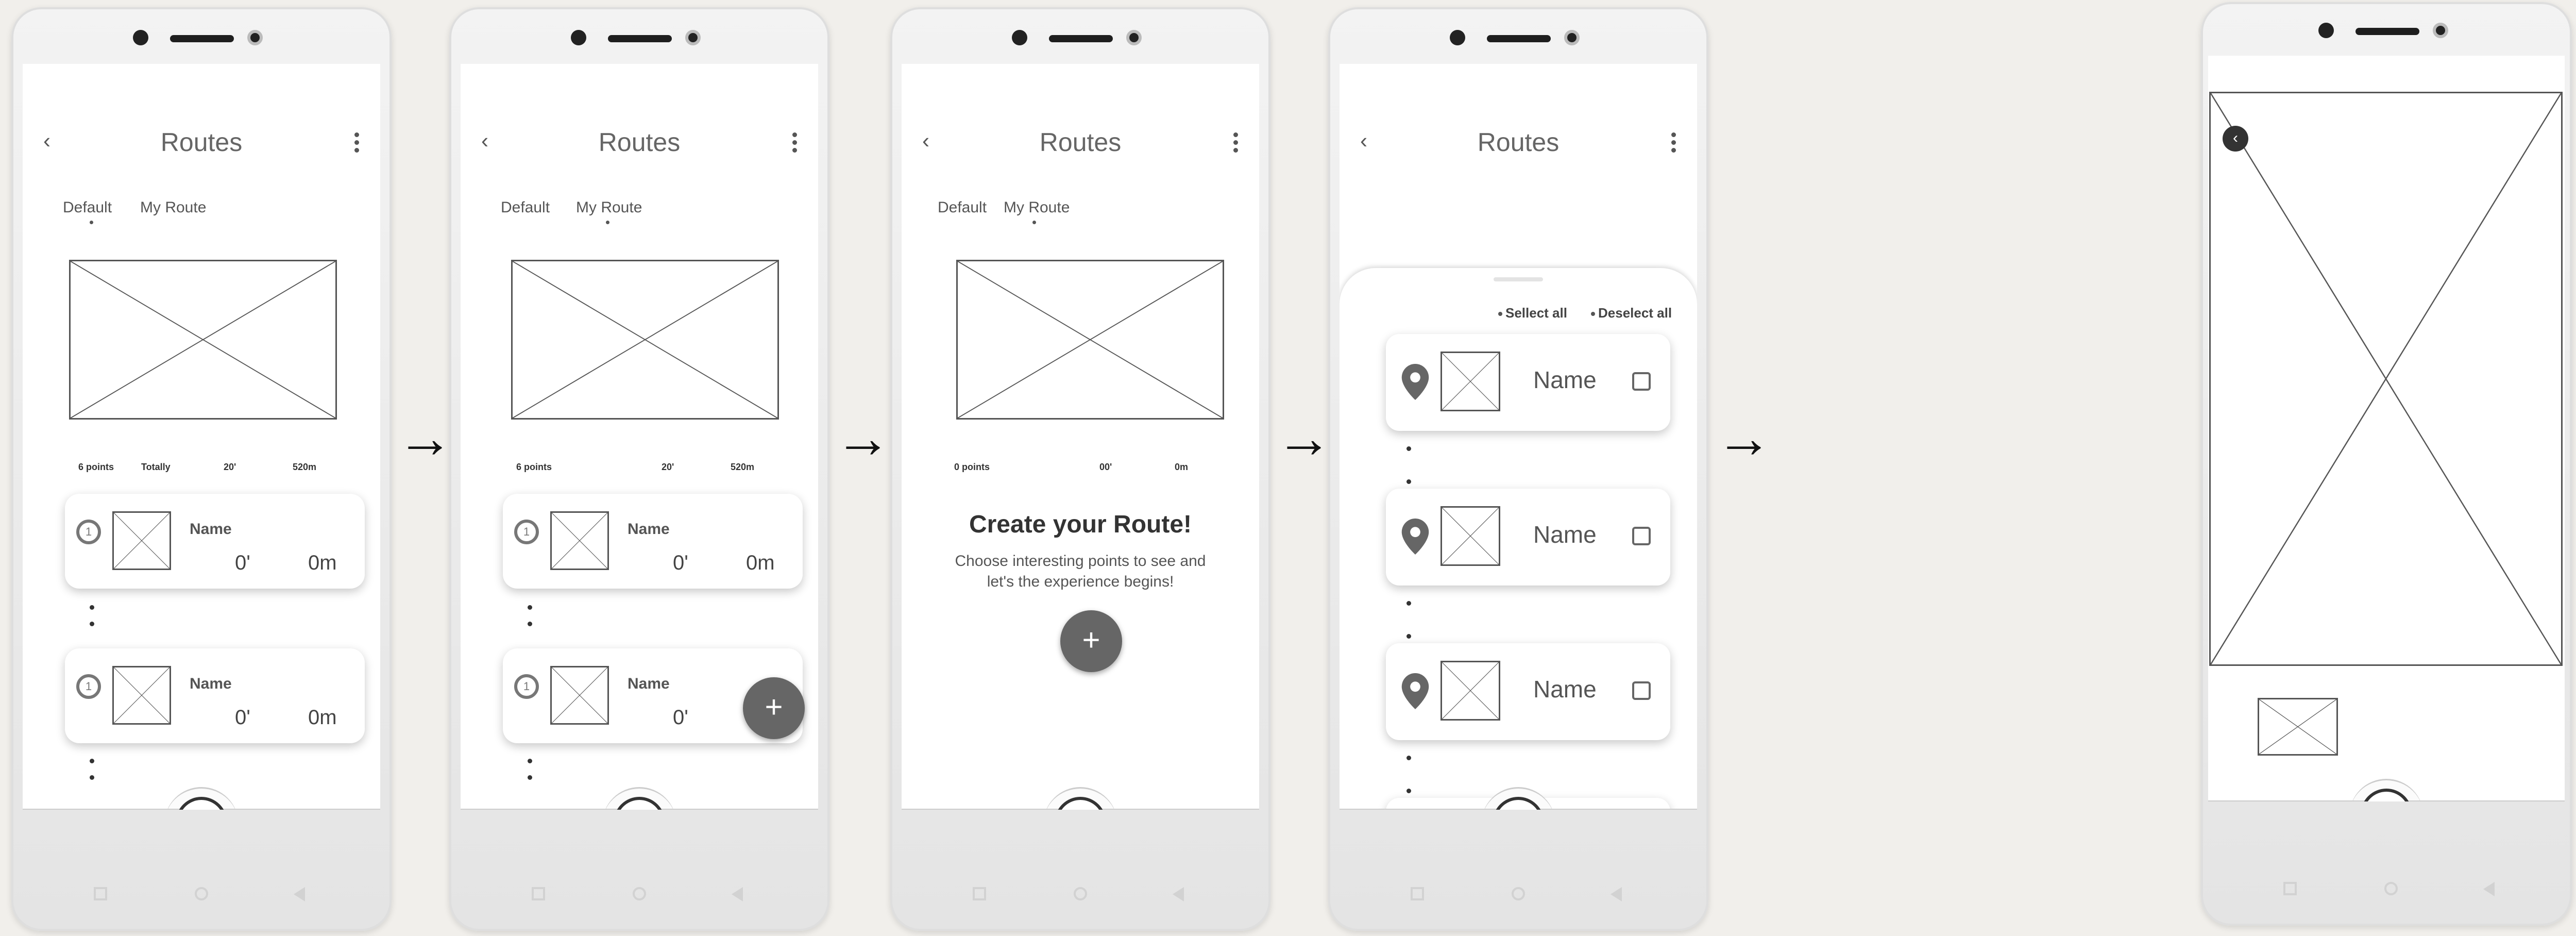 The image size is (2576, 936). Describe the element at coordinates (2235, 139) in the screenshot. I see `back-icon: ‹` at that location.